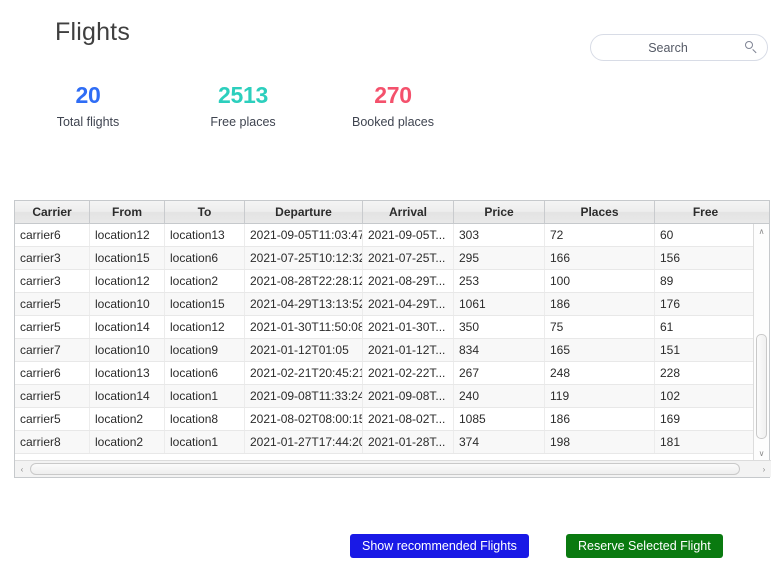  What do you see at coordinates (205, 419) in the screenshot?
I see `table-cell-to: location8` at bounding box center [205, 419].